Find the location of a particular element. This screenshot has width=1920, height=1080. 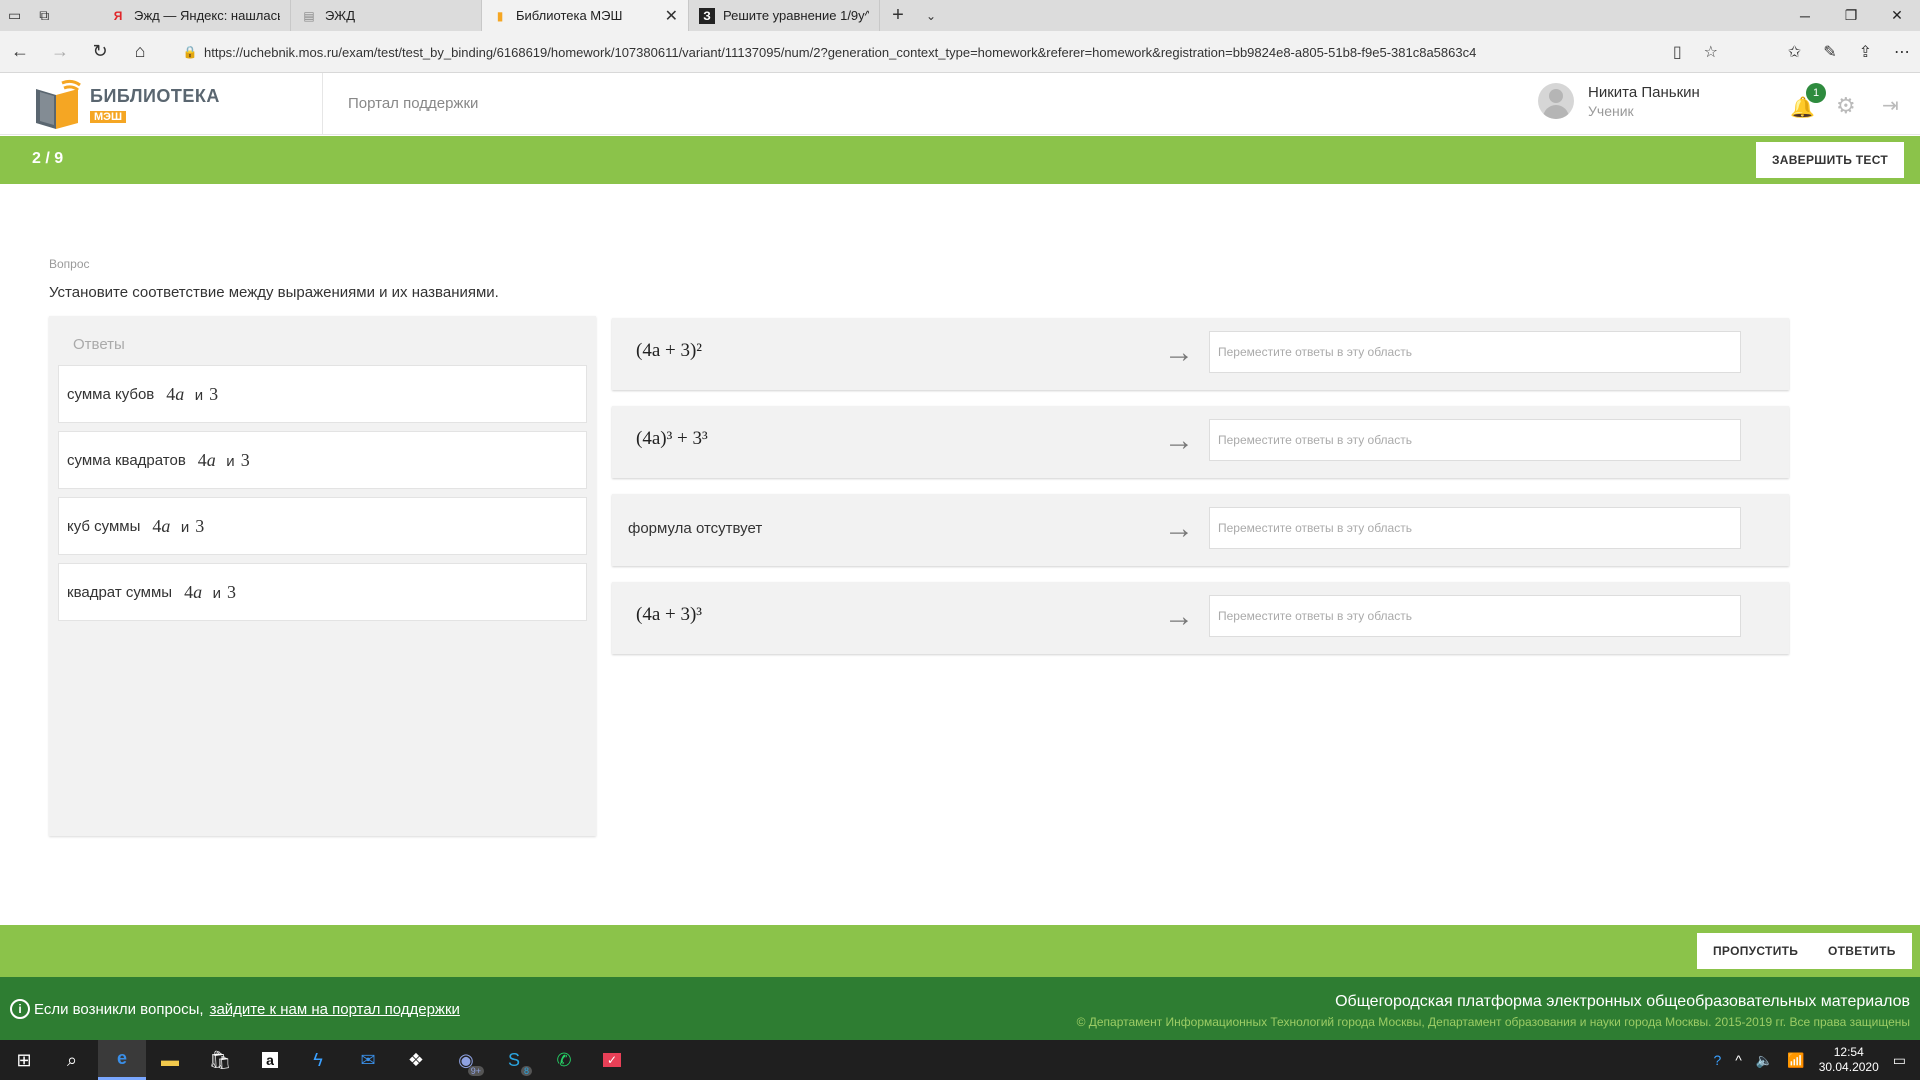

user-name: Никита Панькин is located at coordinates (1644, 92).